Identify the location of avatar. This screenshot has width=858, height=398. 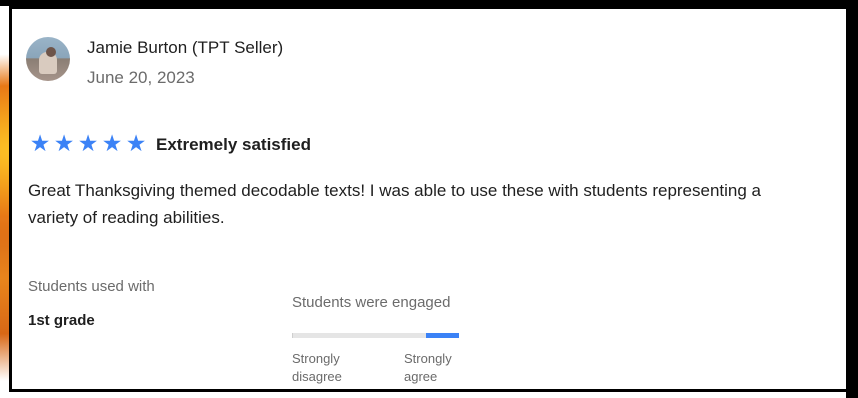
(48, 59).